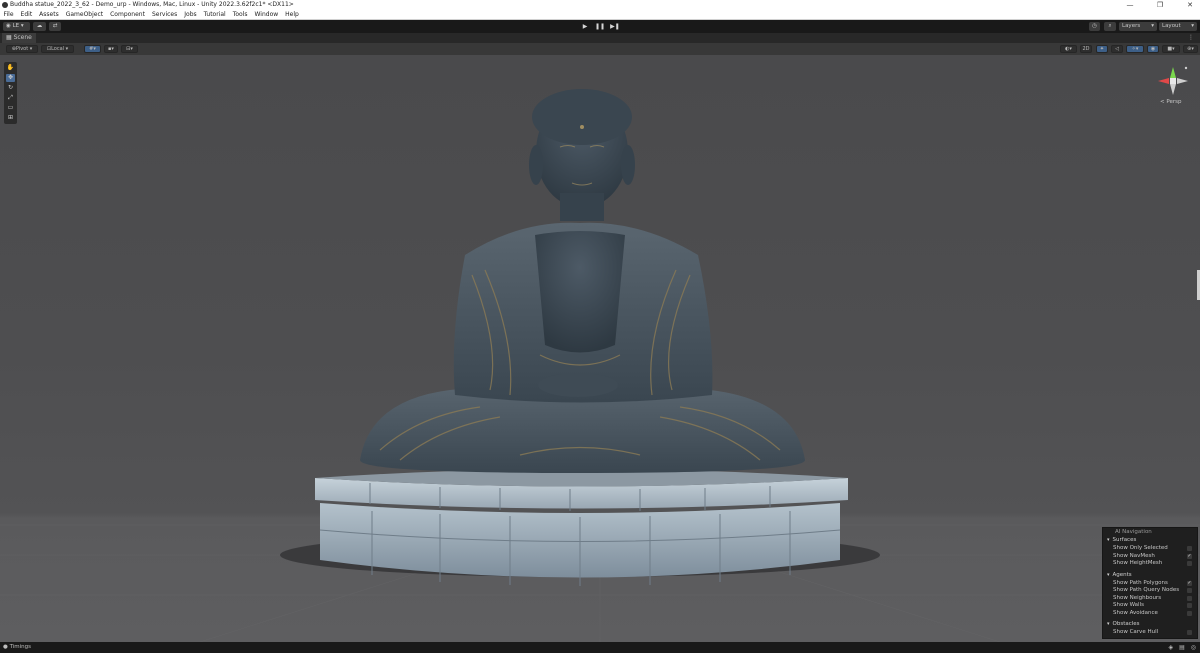 The height and width of the screenshot is (653, 1200). Describe the element at coordinates (1186, 68) in the screenshot. I see `gizmo-lock-icon` at that location.